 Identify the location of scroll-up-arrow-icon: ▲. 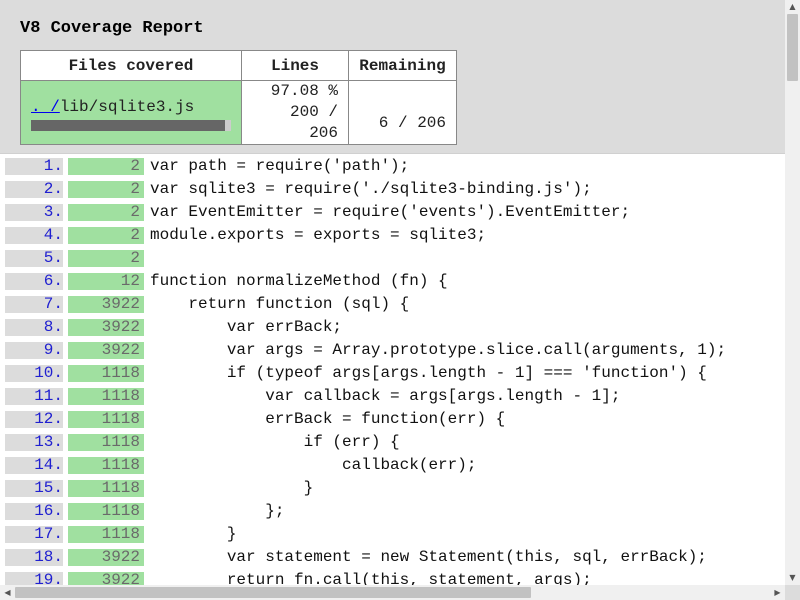
(792, 7).